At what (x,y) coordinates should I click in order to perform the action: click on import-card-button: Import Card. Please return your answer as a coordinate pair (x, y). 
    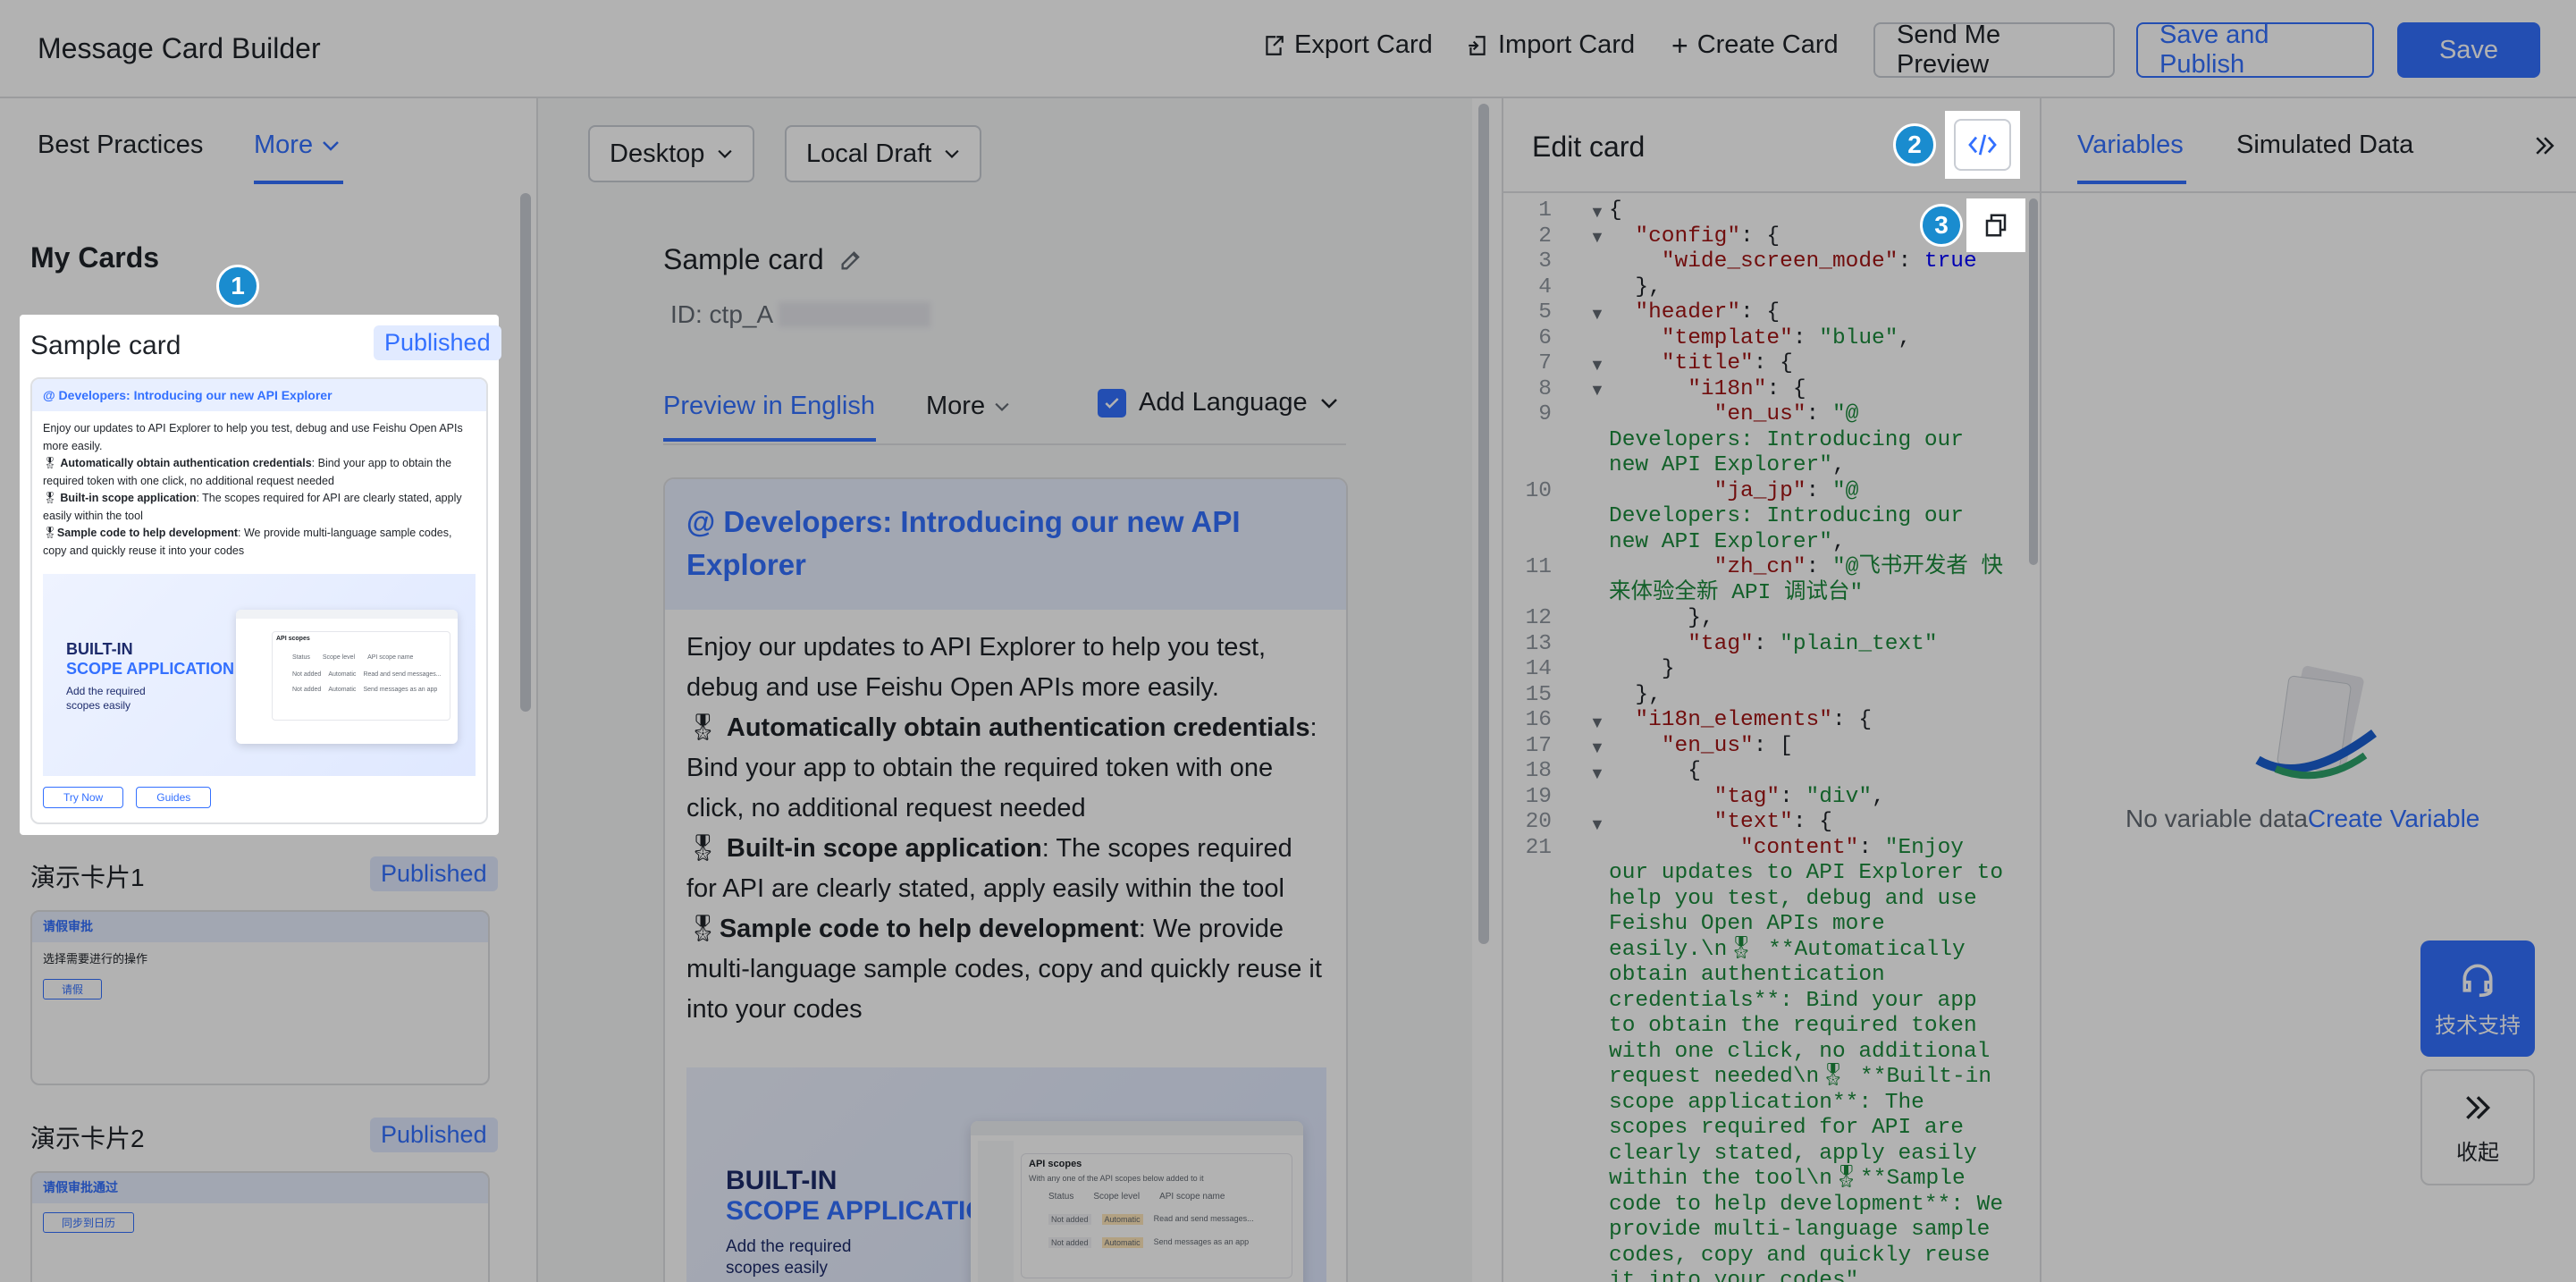
    Looking at the image, I should click on (1551, 45).